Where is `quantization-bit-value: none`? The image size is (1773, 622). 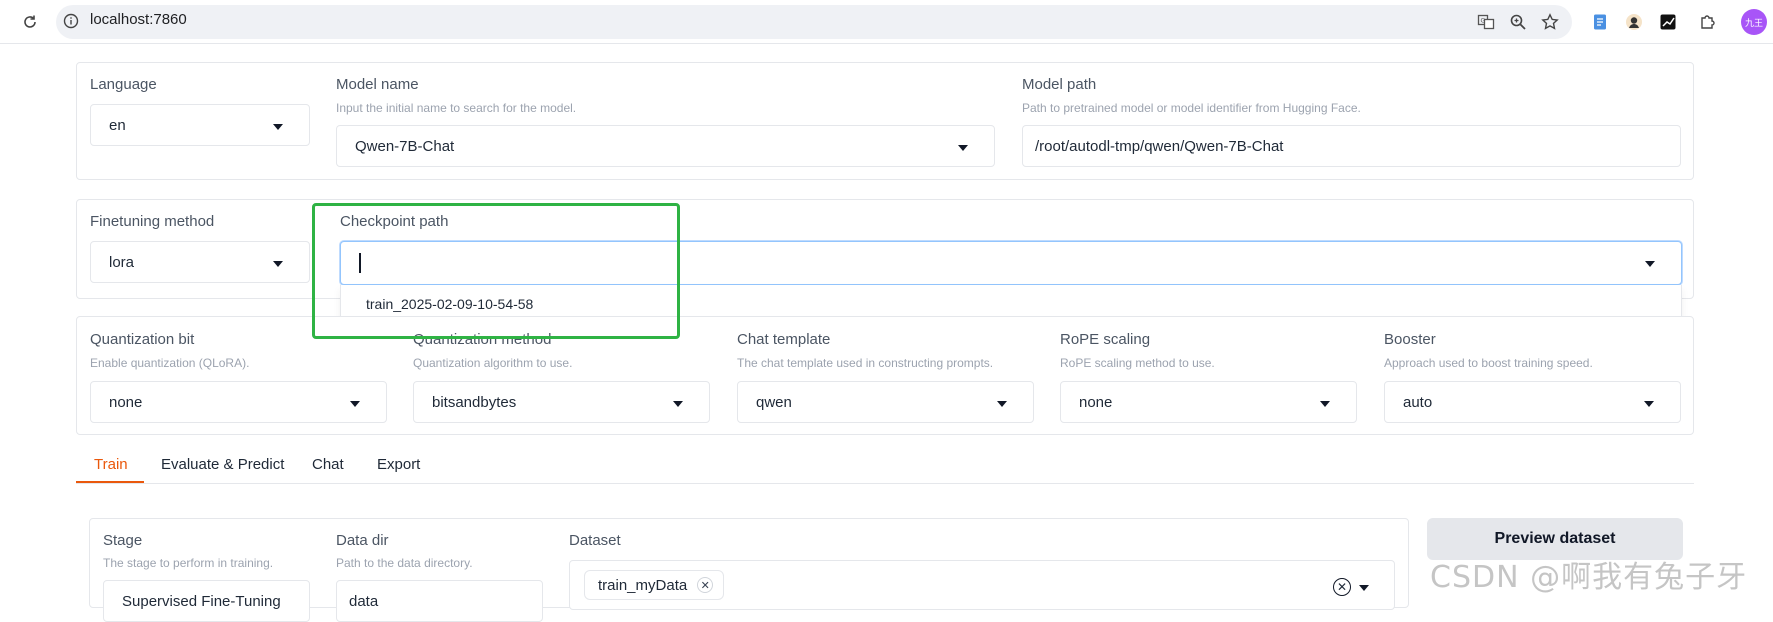 quantization-bit-value: none is located at coordinates (126, 402).